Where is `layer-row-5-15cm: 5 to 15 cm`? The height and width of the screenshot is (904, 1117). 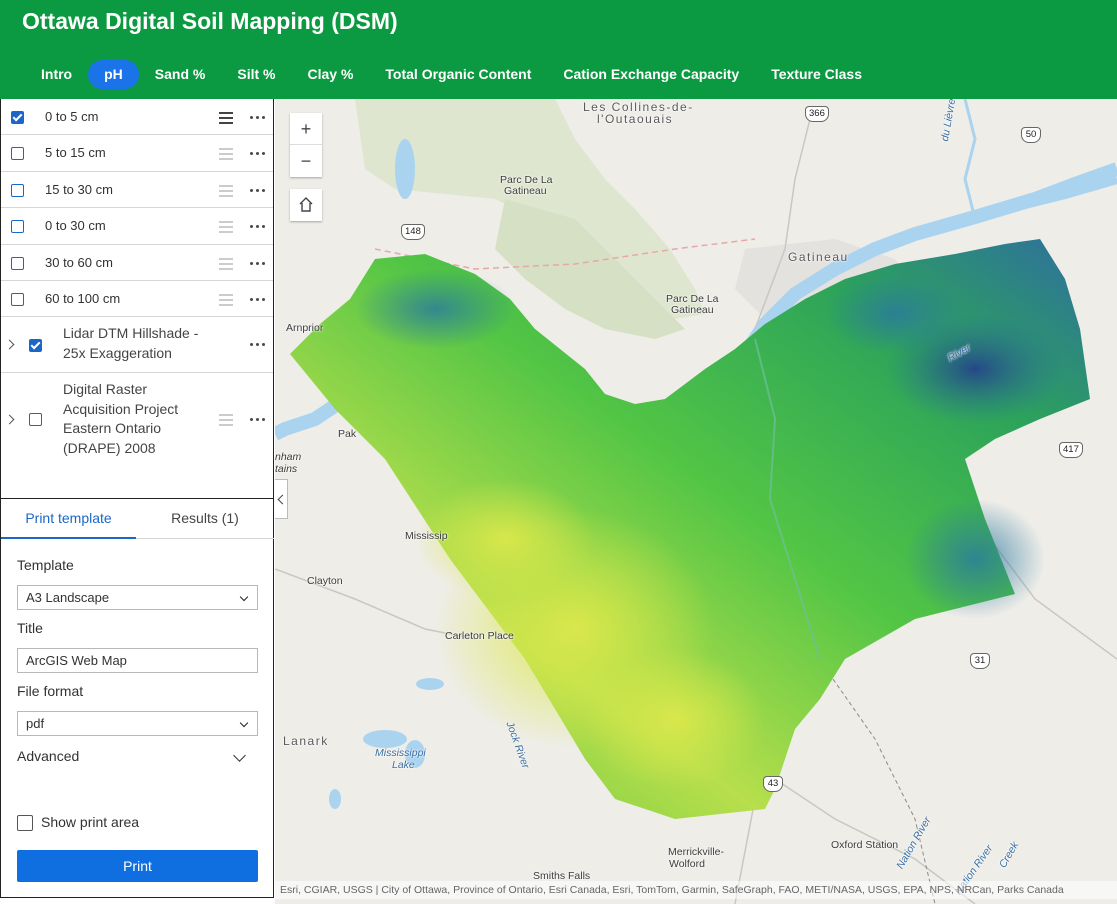
layer-row-5-15cm: 5 to 15 cm is located at coordinates (137, 153).